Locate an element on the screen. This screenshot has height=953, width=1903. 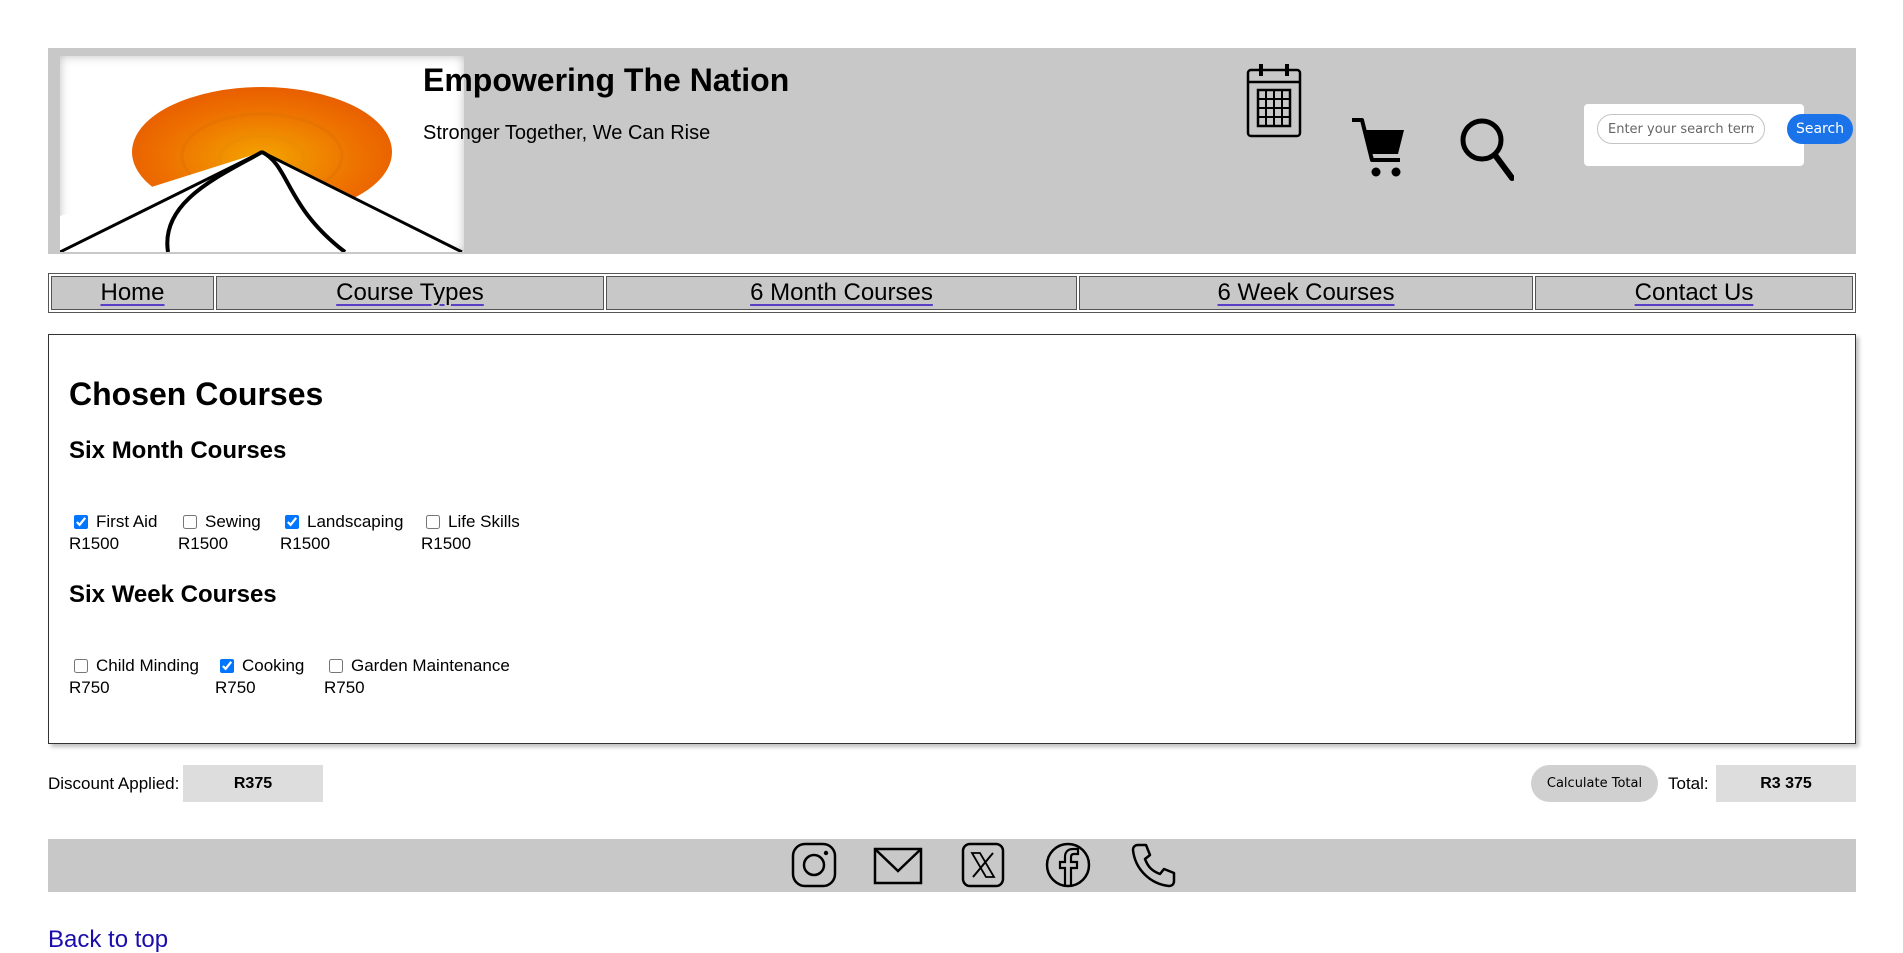
course-checkbox-sewing is located at coordinates (190, 522).